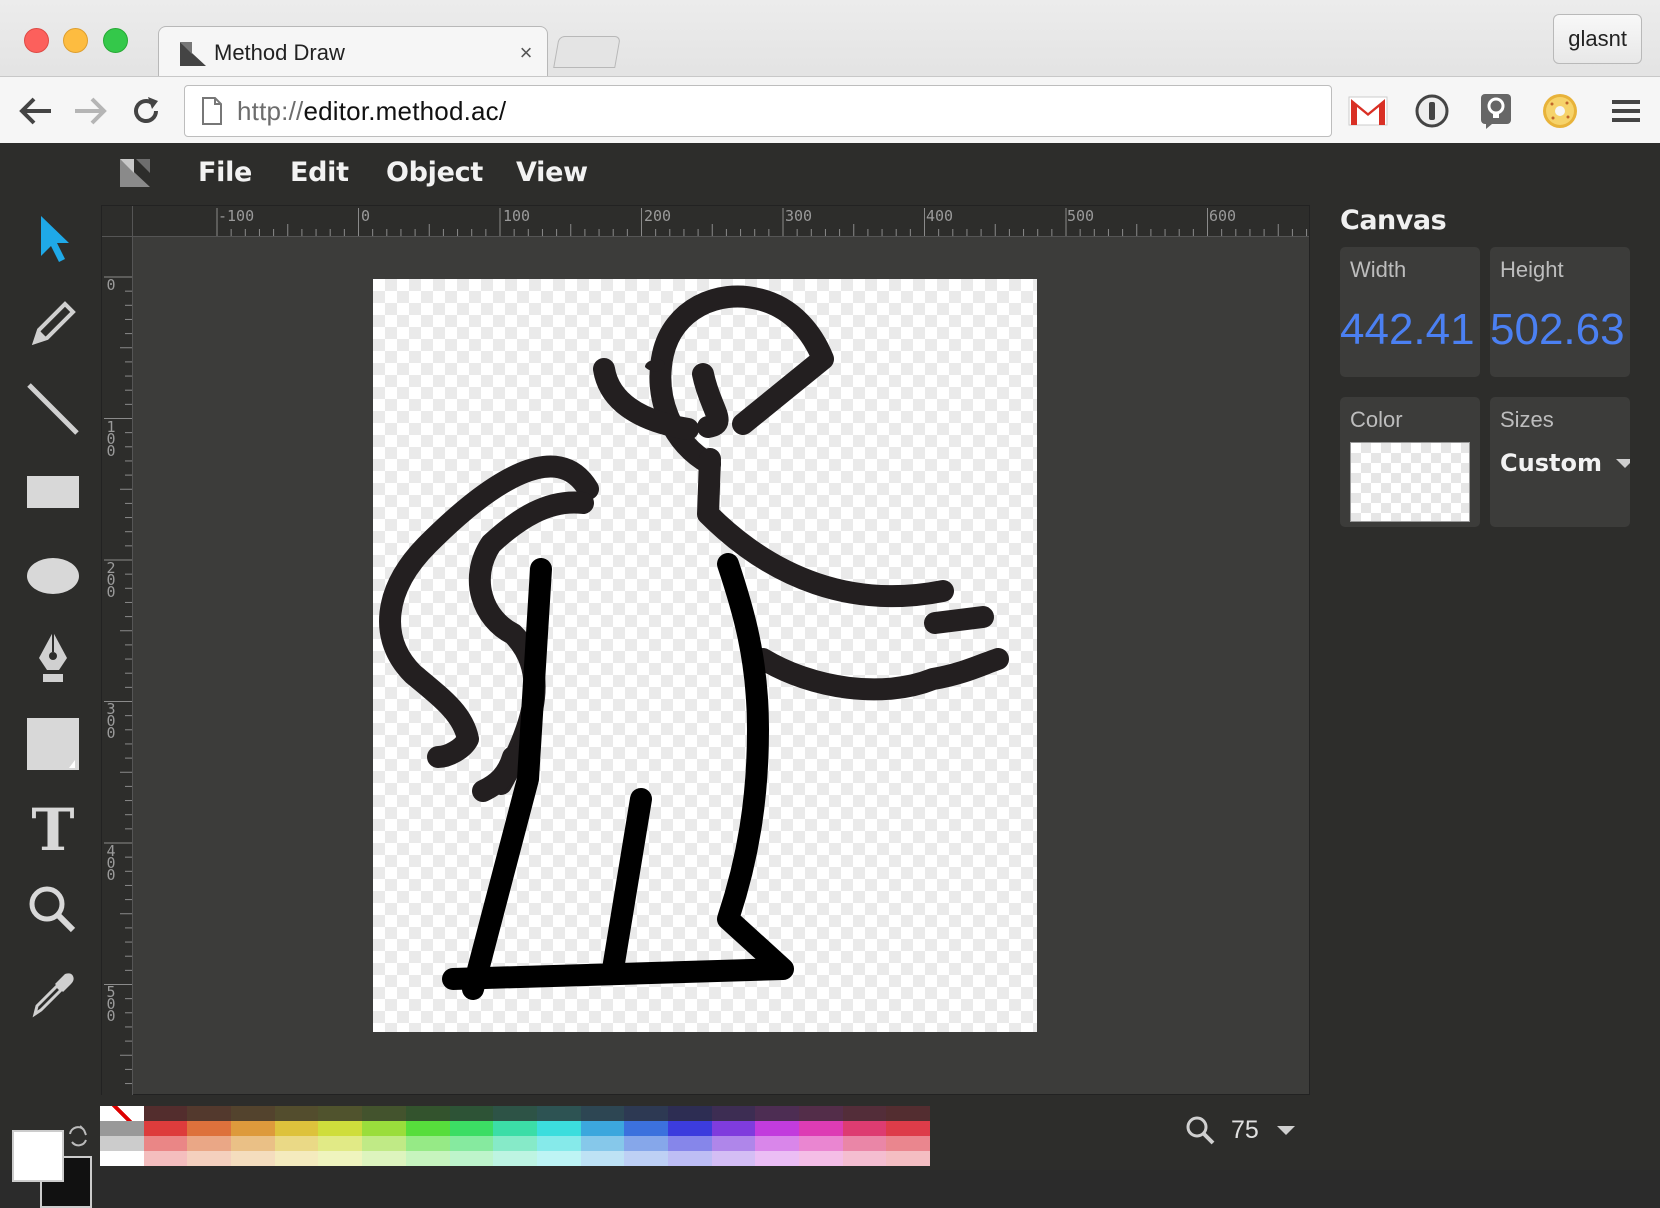  I want to click on width-value: 442.41, so click(1407, 330).